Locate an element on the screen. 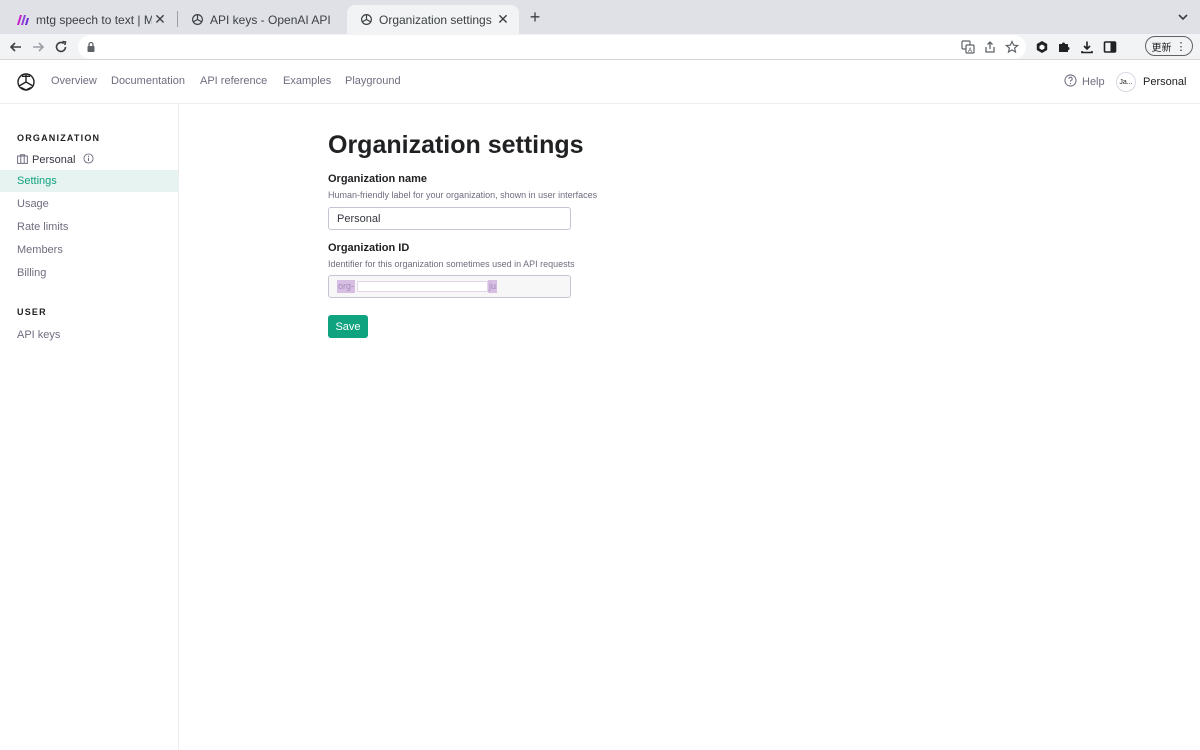 Image resolution: width=1200 pixels, height=750 pixels. org-id-suffix: ju is located at coordinates (493, 286).